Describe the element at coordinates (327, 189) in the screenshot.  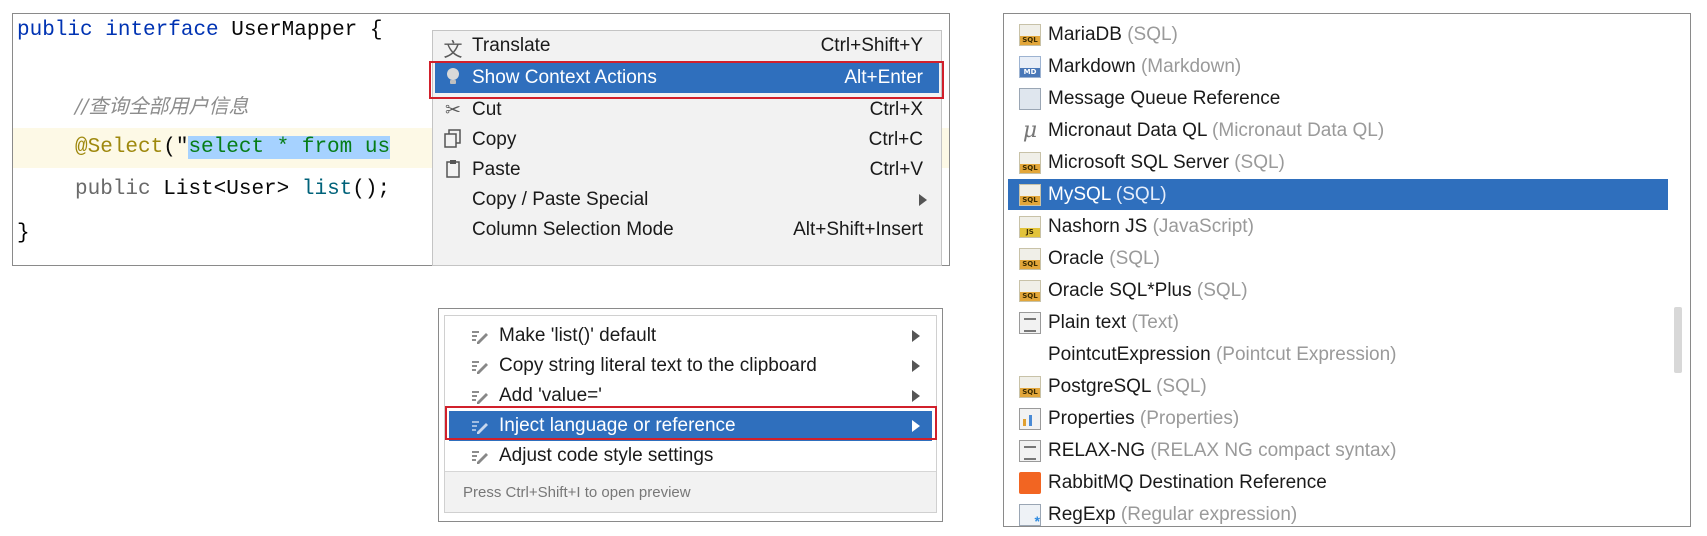
I see `method-name: list` at that location.